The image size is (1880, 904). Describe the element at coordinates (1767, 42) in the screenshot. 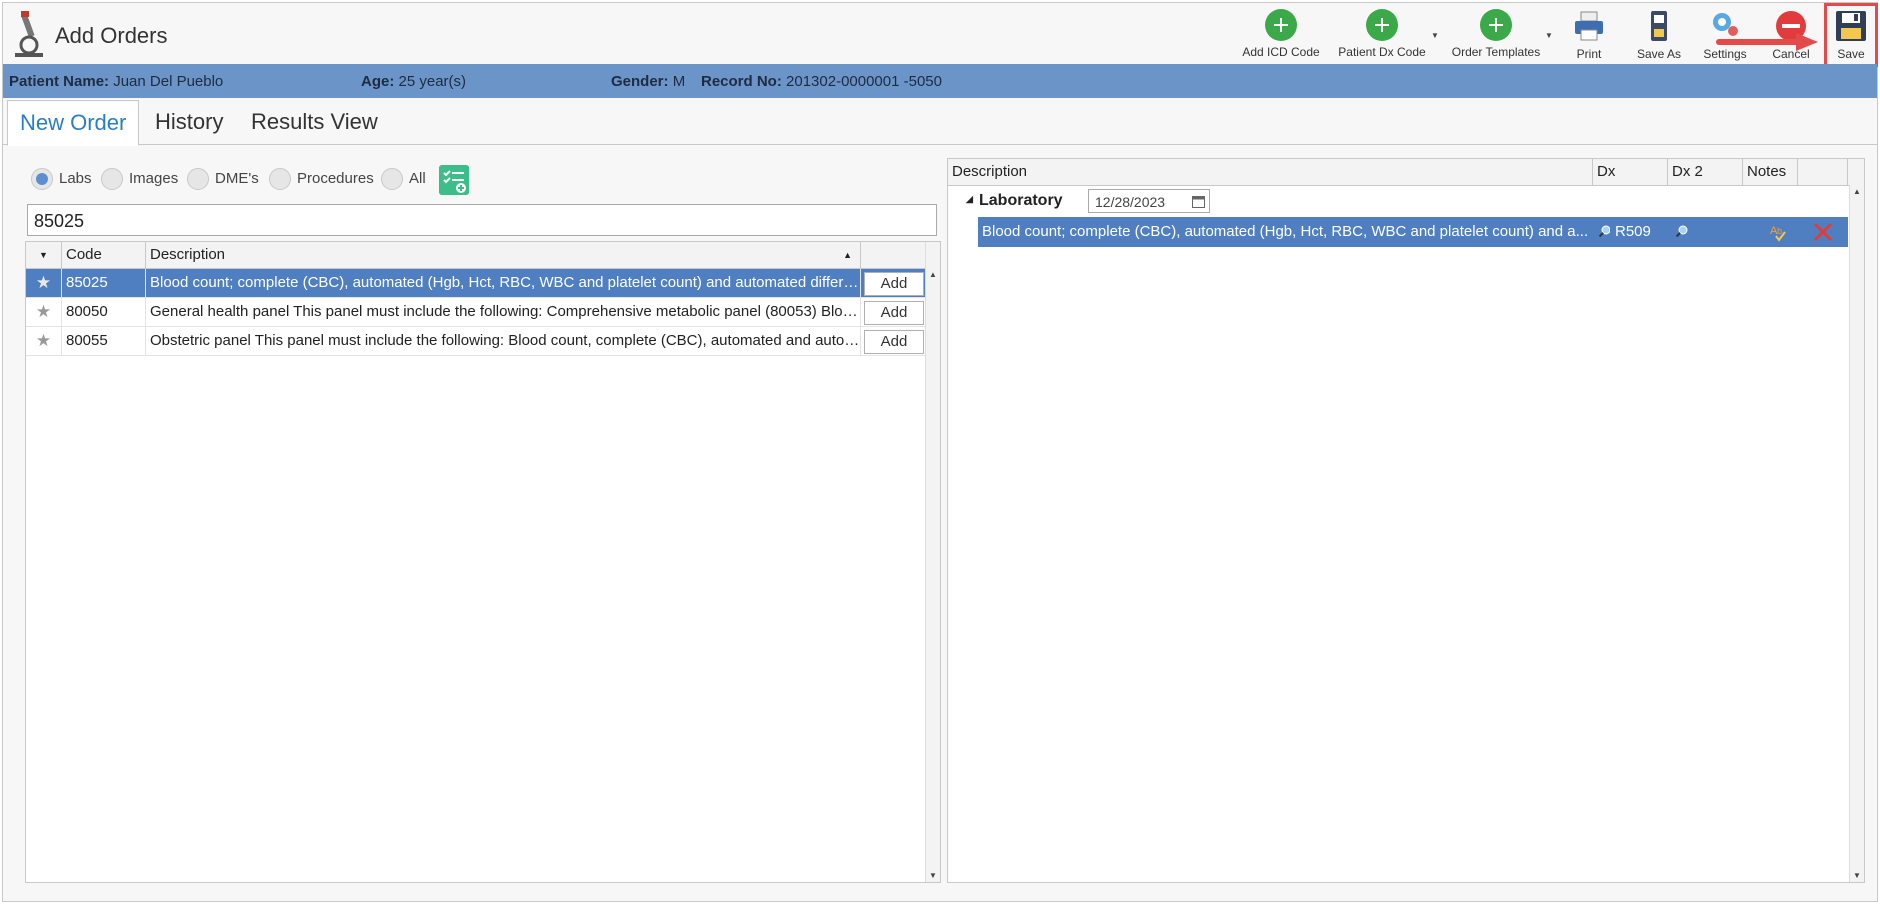

I see `arrow-pointer-icon` at that location.